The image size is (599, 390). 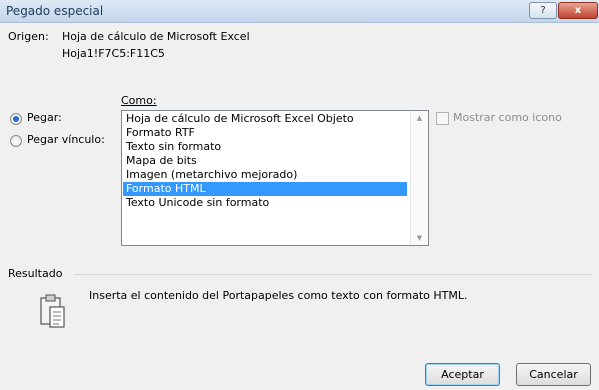 I want to click on list-item-selected: Formato HTML, so click(x=265, y=189).